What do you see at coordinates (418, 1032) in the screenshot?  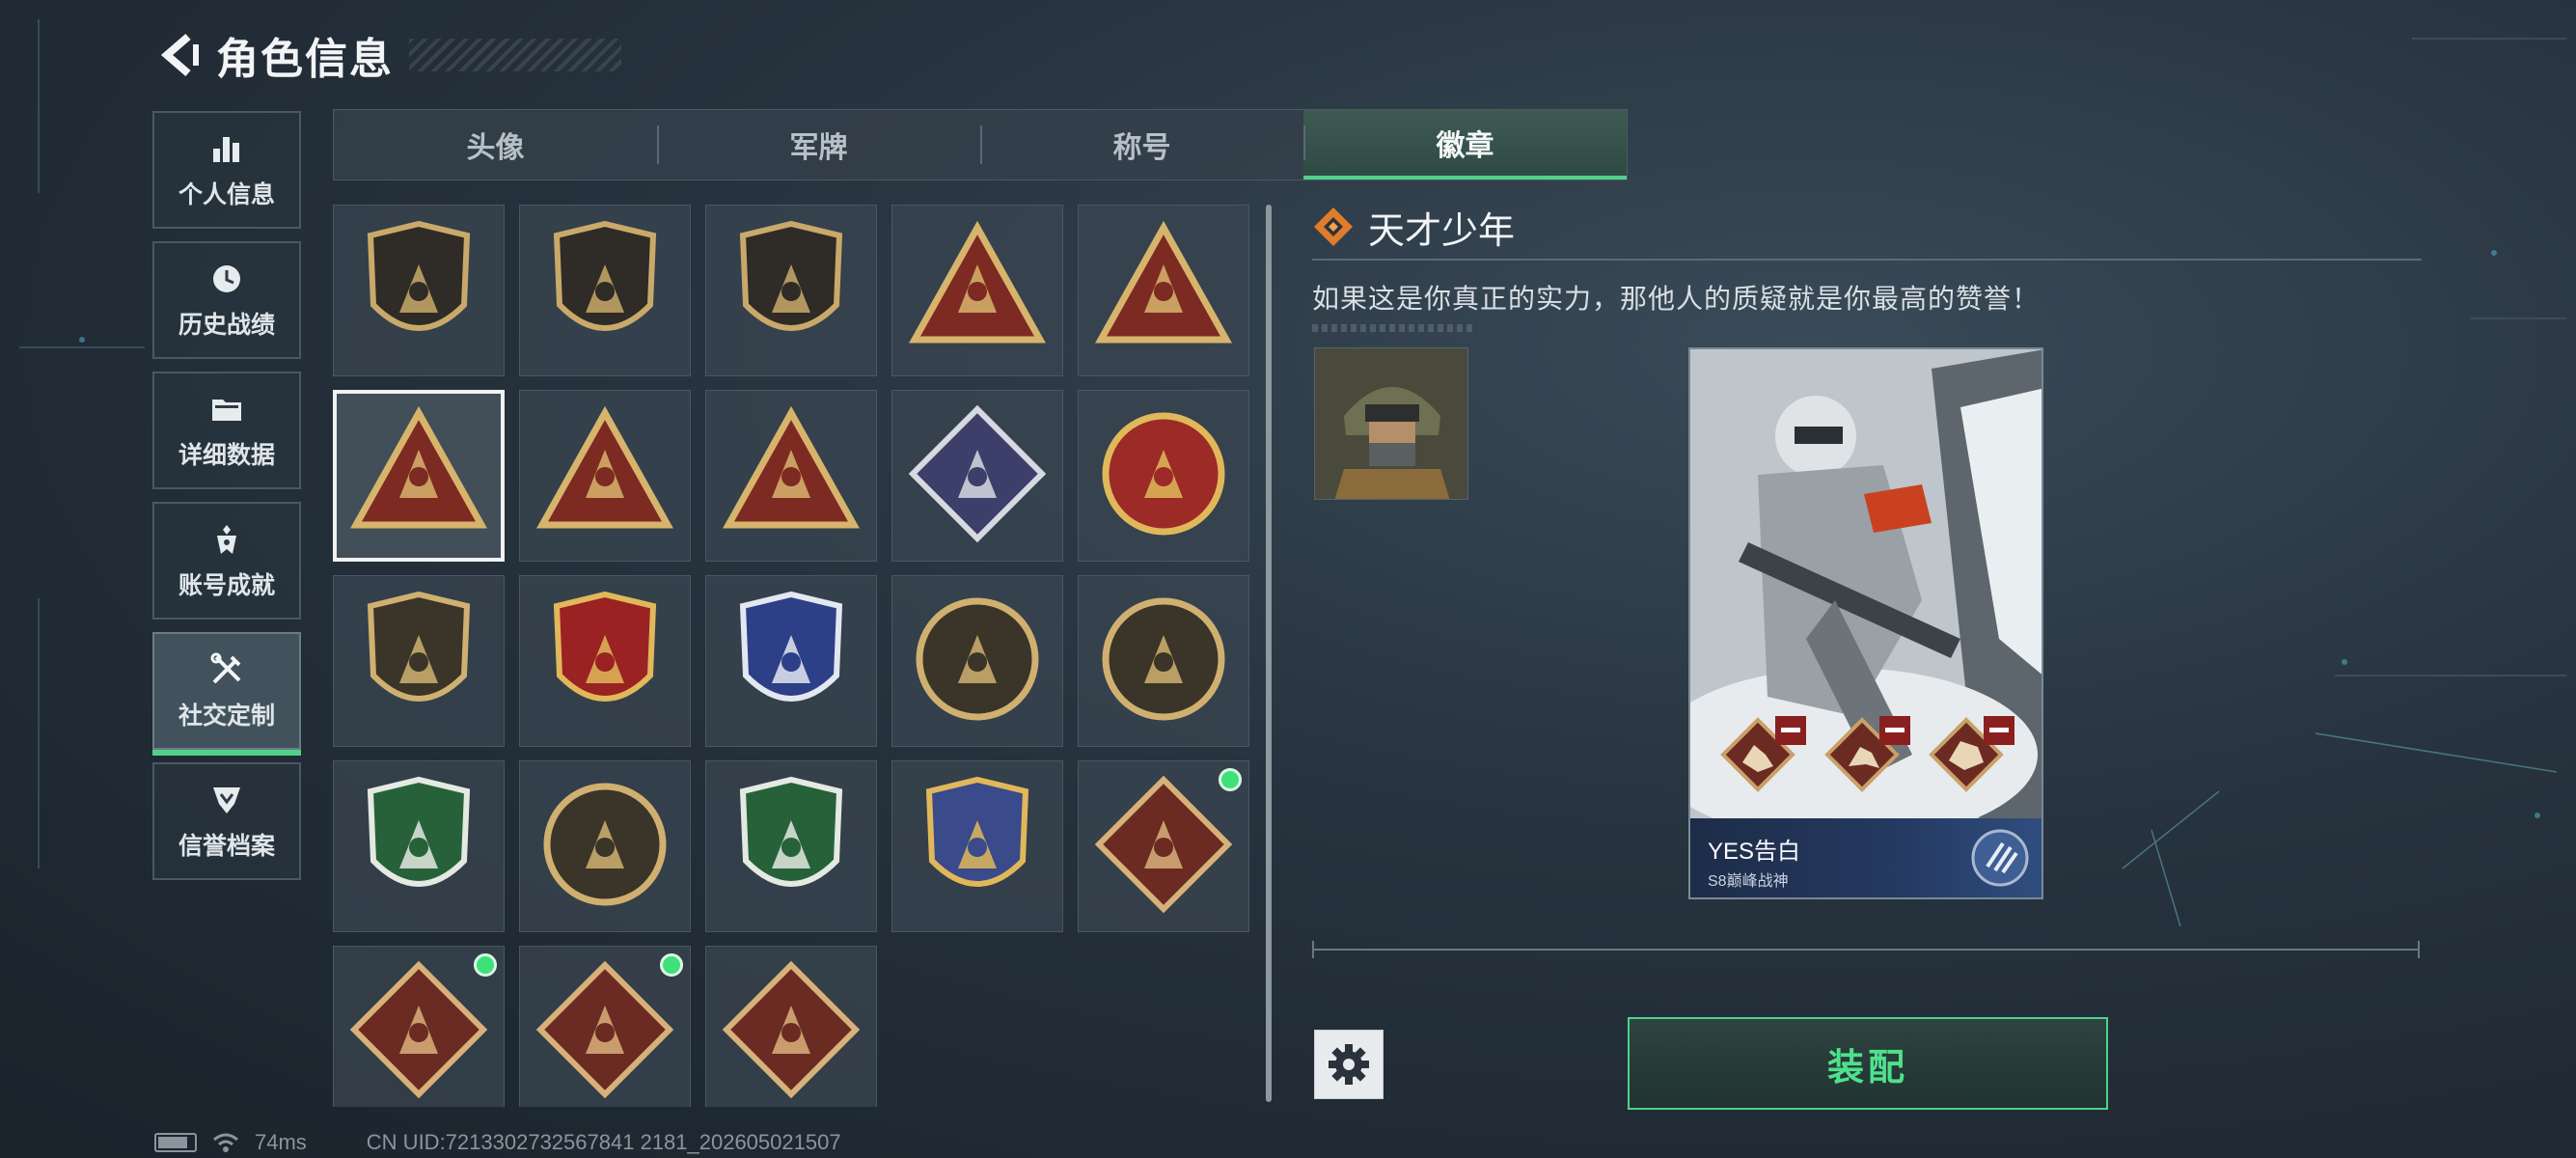 I see `dragon-diamond-badge-icon` at bounding box center [418, 1032].